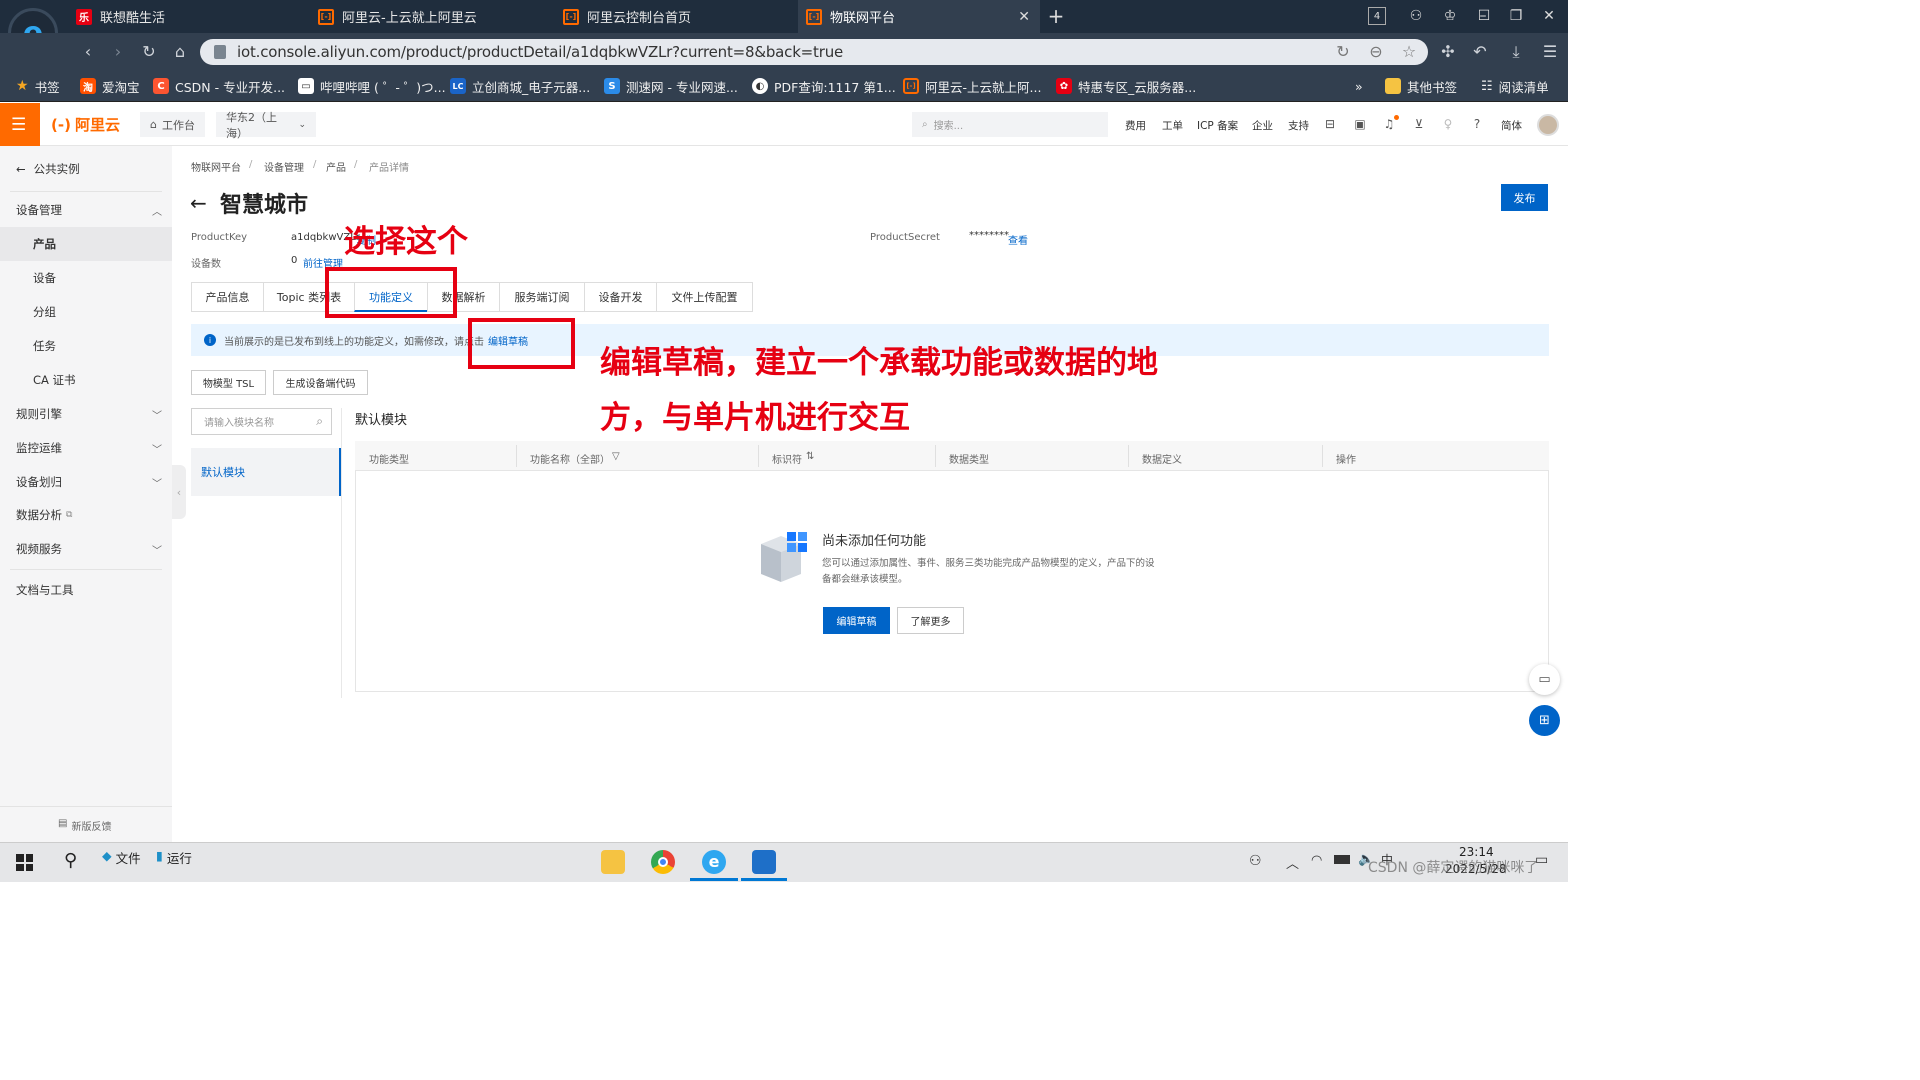 This screenshot has height=1080, width=1920. Describe the element at coordinates (764, 862) in the screenshot. I see `media-player-icon` at that location.